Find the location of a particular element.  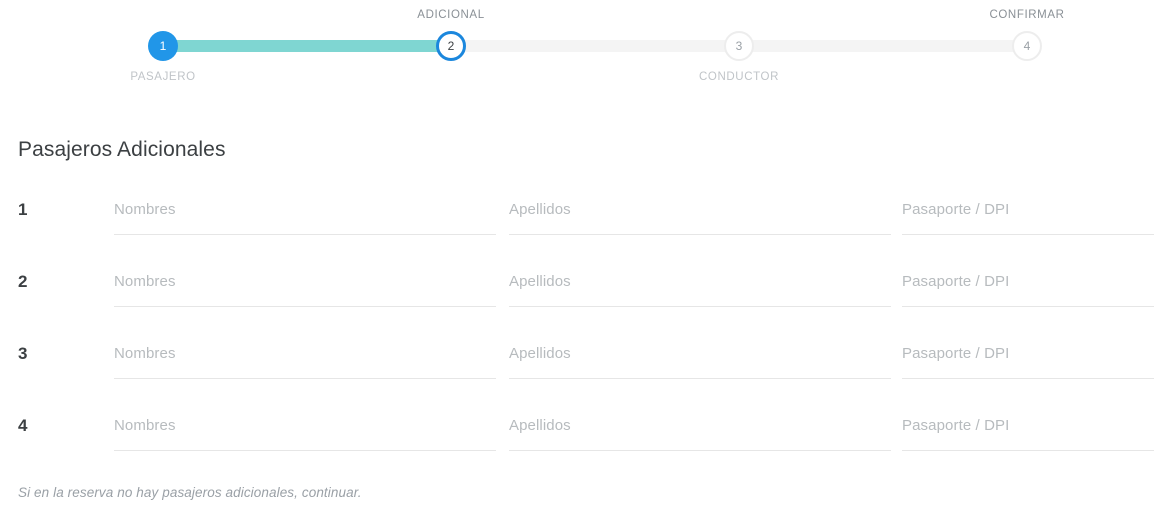

stepper-node-1: 1 is located at coordinates (163, 46).